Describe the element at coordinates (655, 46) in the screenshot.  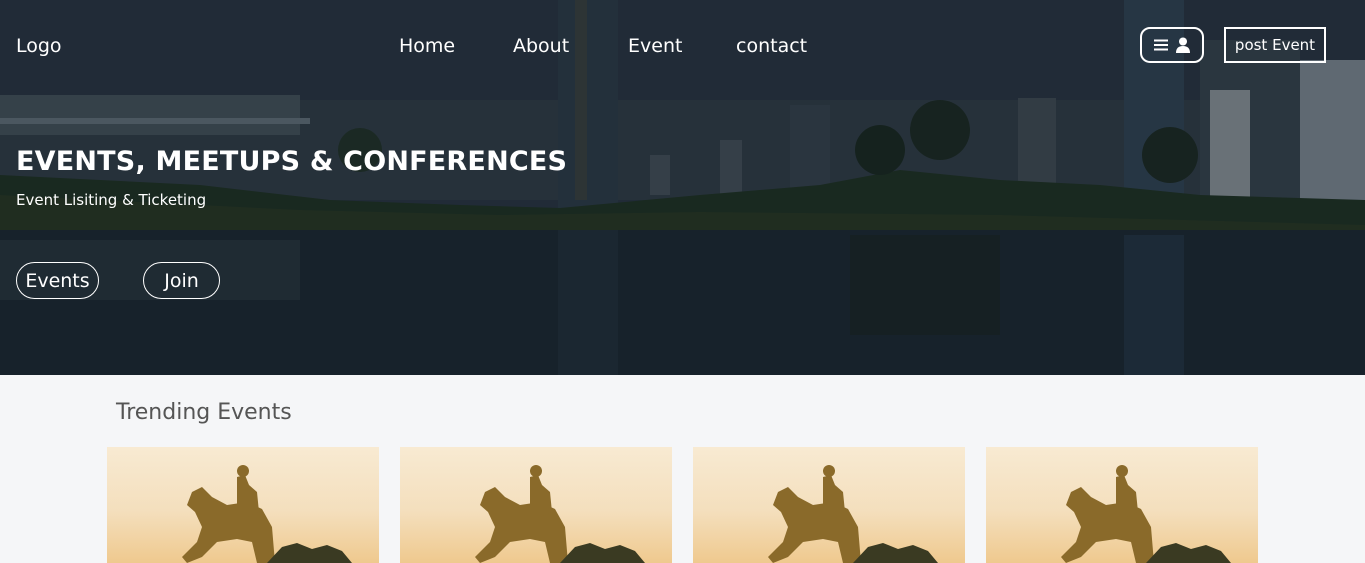
I see `nav-event-link: Event` at that location.